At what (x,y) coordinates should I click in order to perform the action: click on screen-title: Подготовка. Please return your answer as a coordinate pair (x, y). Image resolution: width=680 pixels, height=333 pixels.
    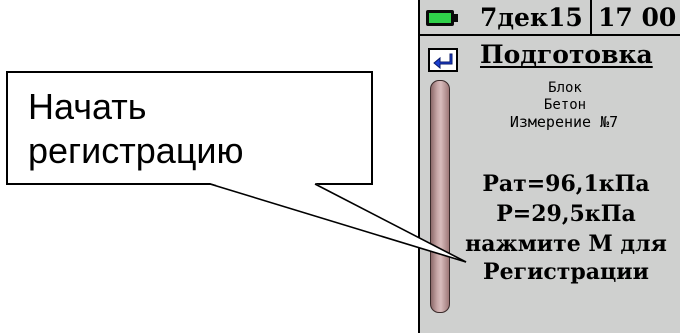
    Looking at the image, I should click on (566, 54).